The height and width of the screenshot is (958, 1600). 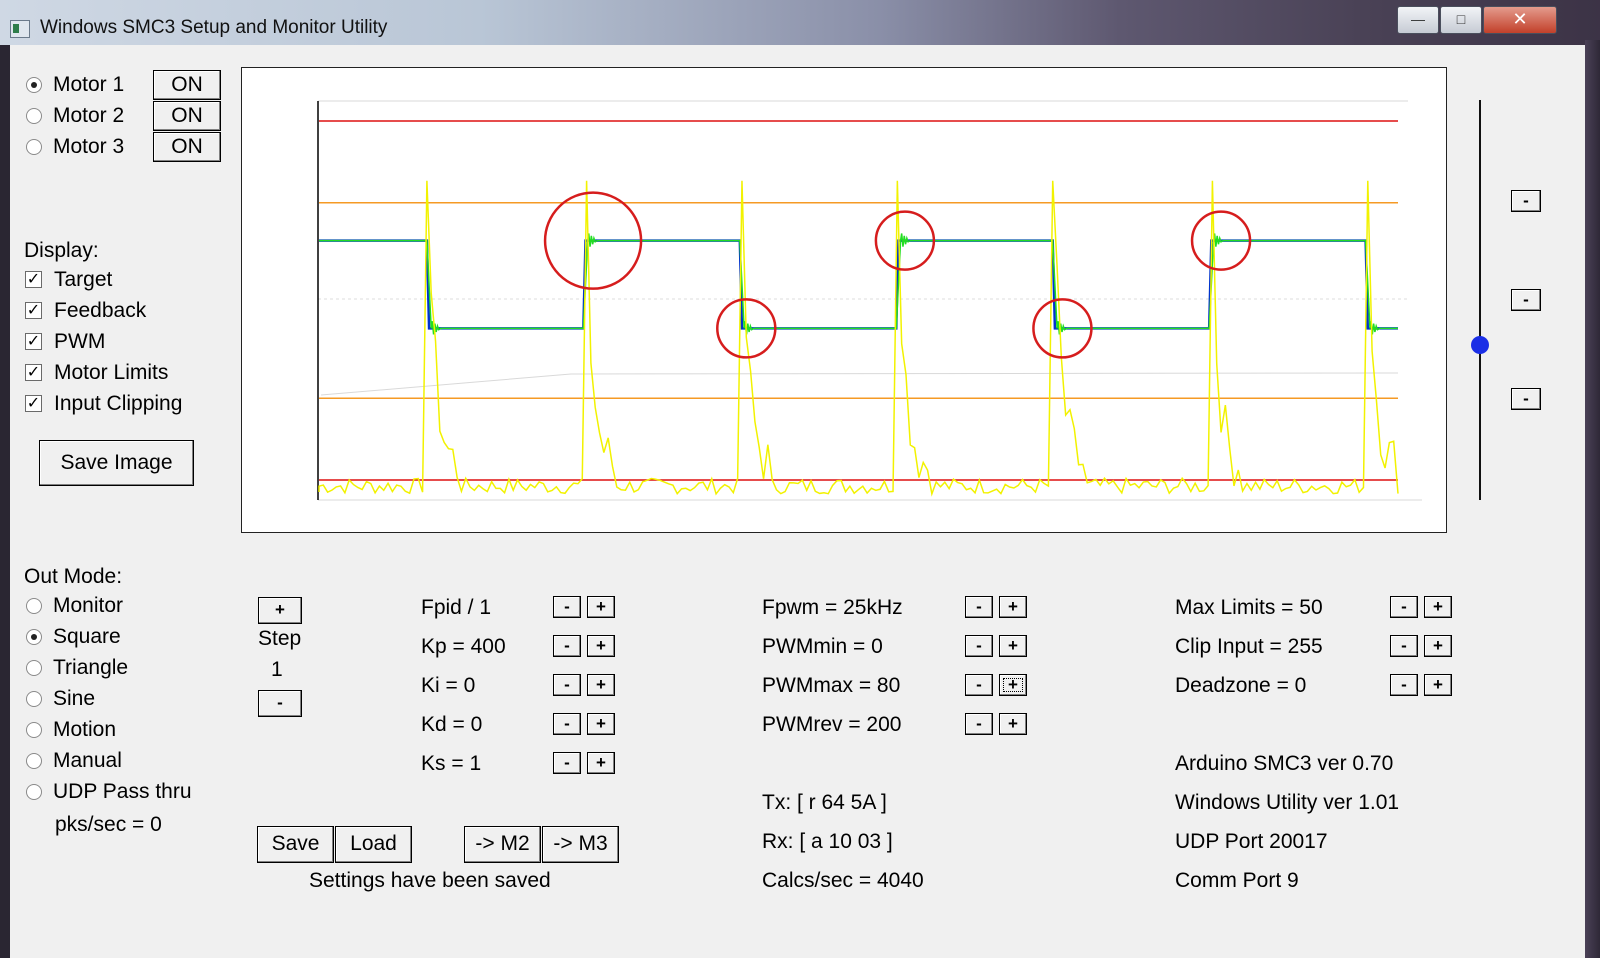 What do you see at coordinates (1438, 685) in the screenshot?
I see `deadzone-plus-button: +` at bounding box center [1438, 685].